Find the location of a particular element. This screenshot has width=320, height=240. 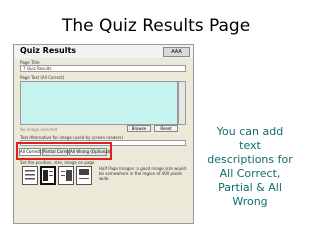

layout-option-image-left is located at coordinates (48, 175).